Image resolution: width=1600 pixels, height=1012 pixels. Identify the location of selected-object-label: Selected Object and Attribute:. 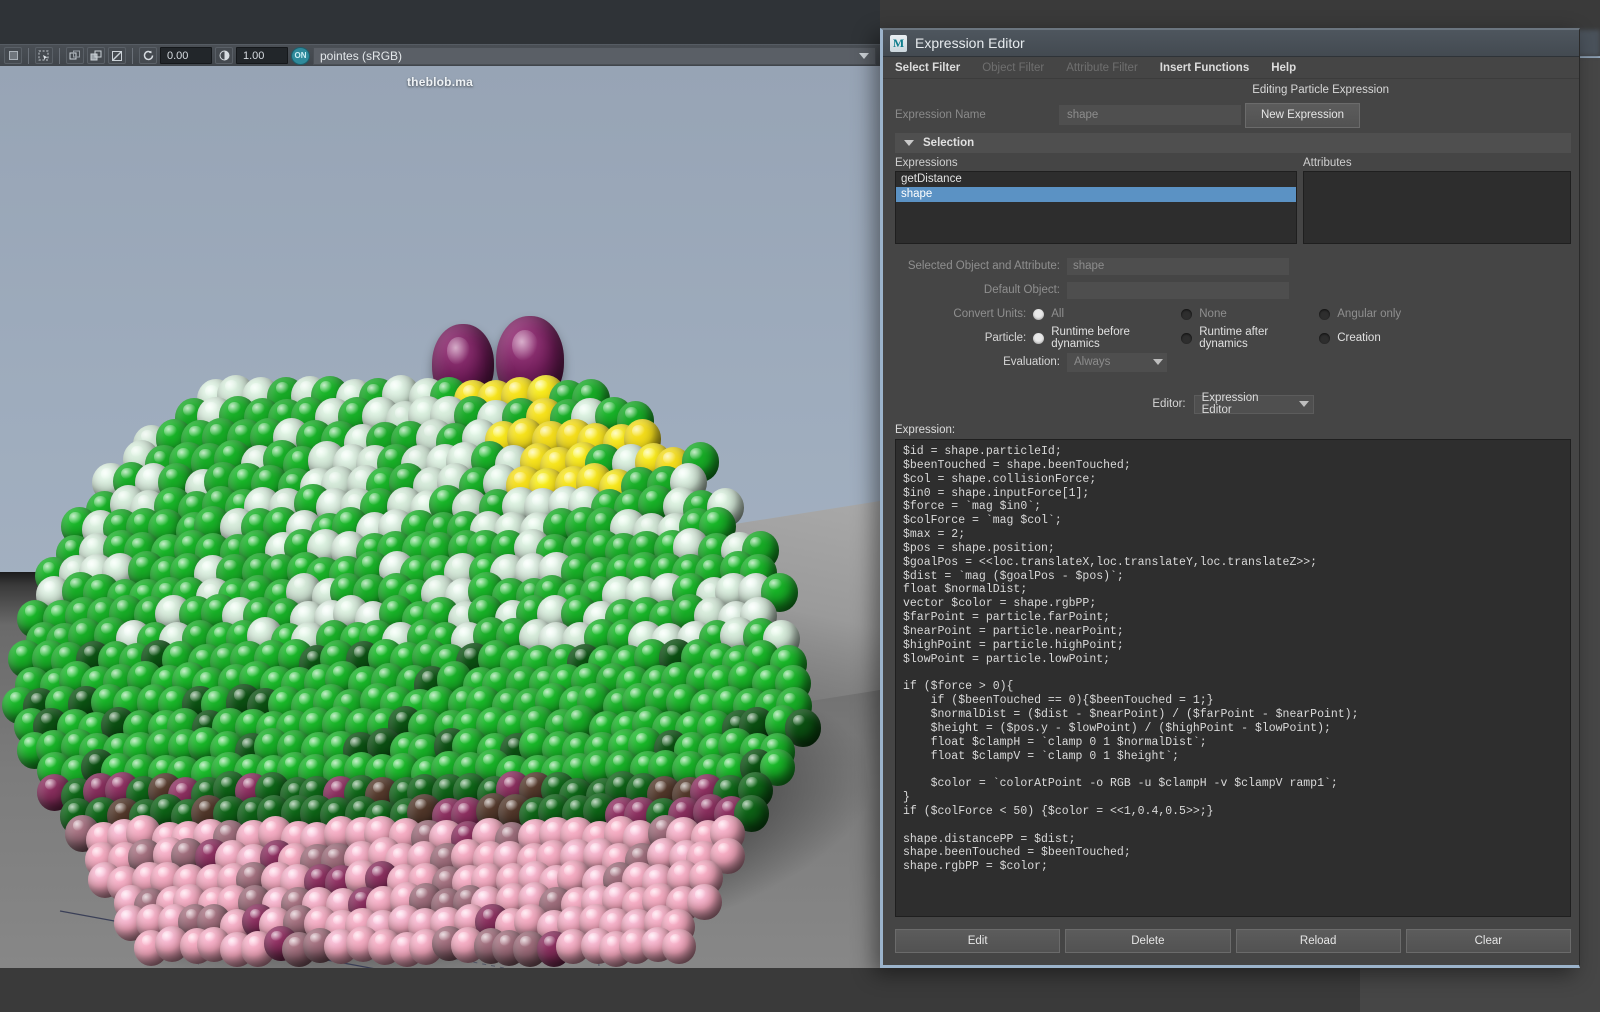
(983, 266).